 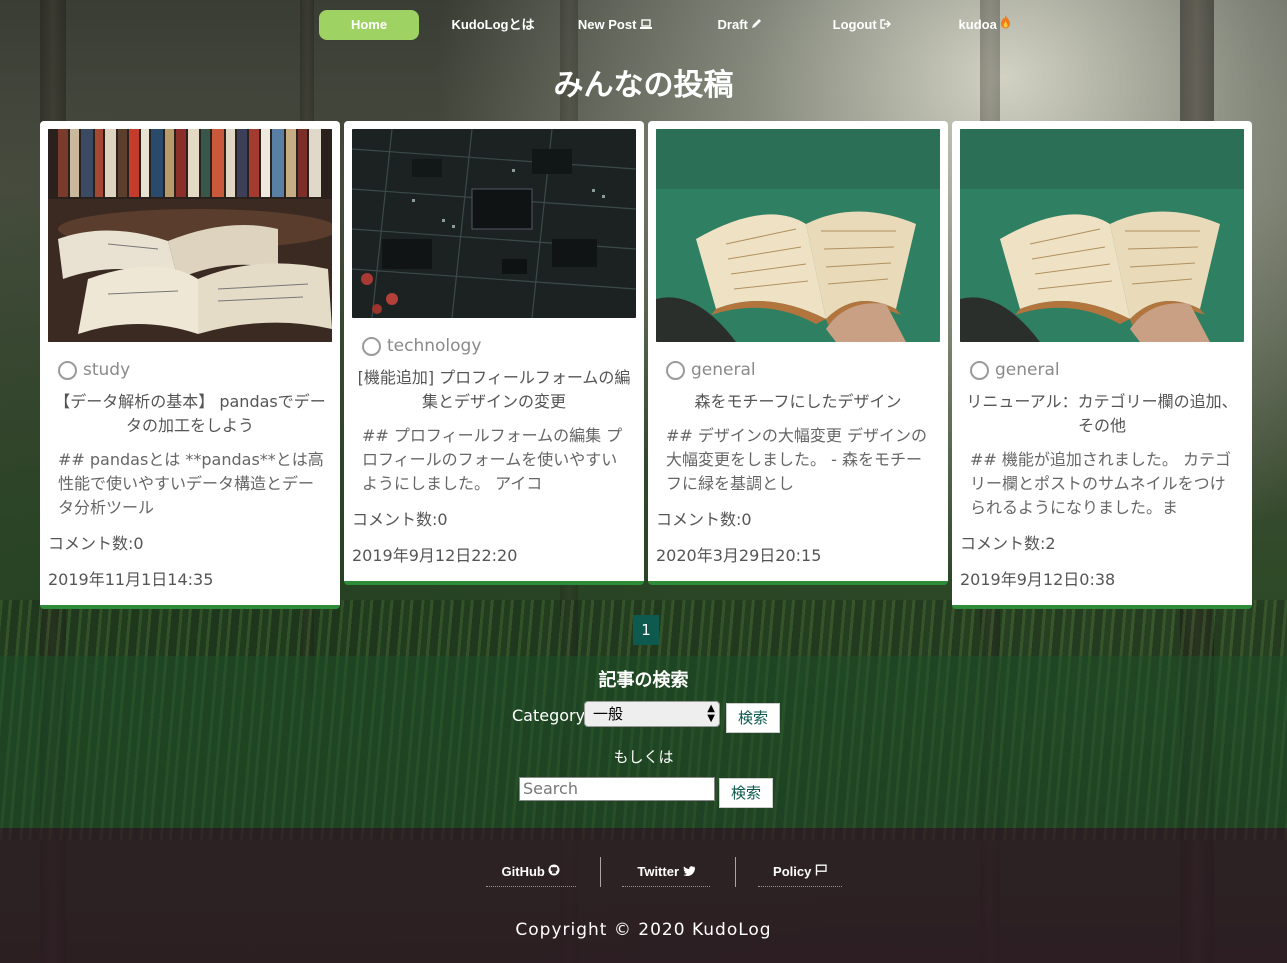 I want to click on copyright: Copyright © 2020 KudoLog, so click(x=643, y=930).